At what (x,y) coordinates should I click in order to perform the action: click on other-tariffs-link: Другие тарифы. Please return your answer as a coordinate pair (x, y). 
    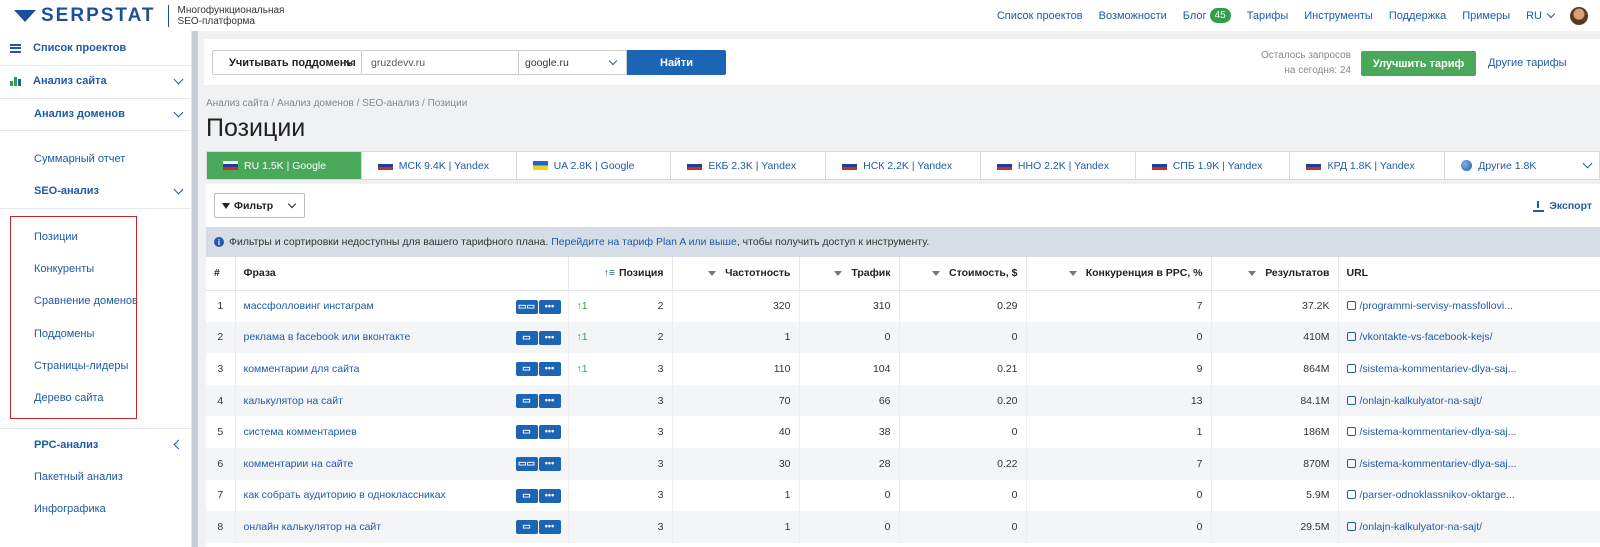
    Looking at the image, I should click on (1527, 63).